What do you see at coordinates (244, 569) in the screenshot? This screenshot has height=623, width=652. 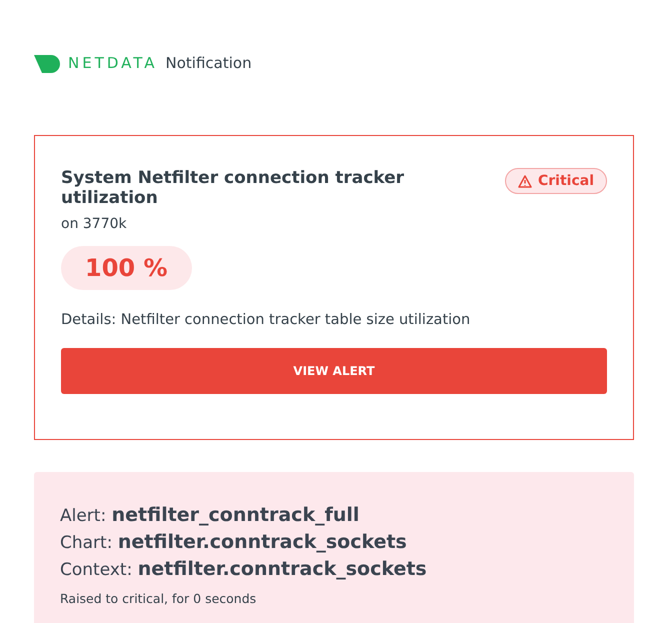 I see `info-line: Context: netfilter.conntrack_sockets` at bounding box center [244, 569].